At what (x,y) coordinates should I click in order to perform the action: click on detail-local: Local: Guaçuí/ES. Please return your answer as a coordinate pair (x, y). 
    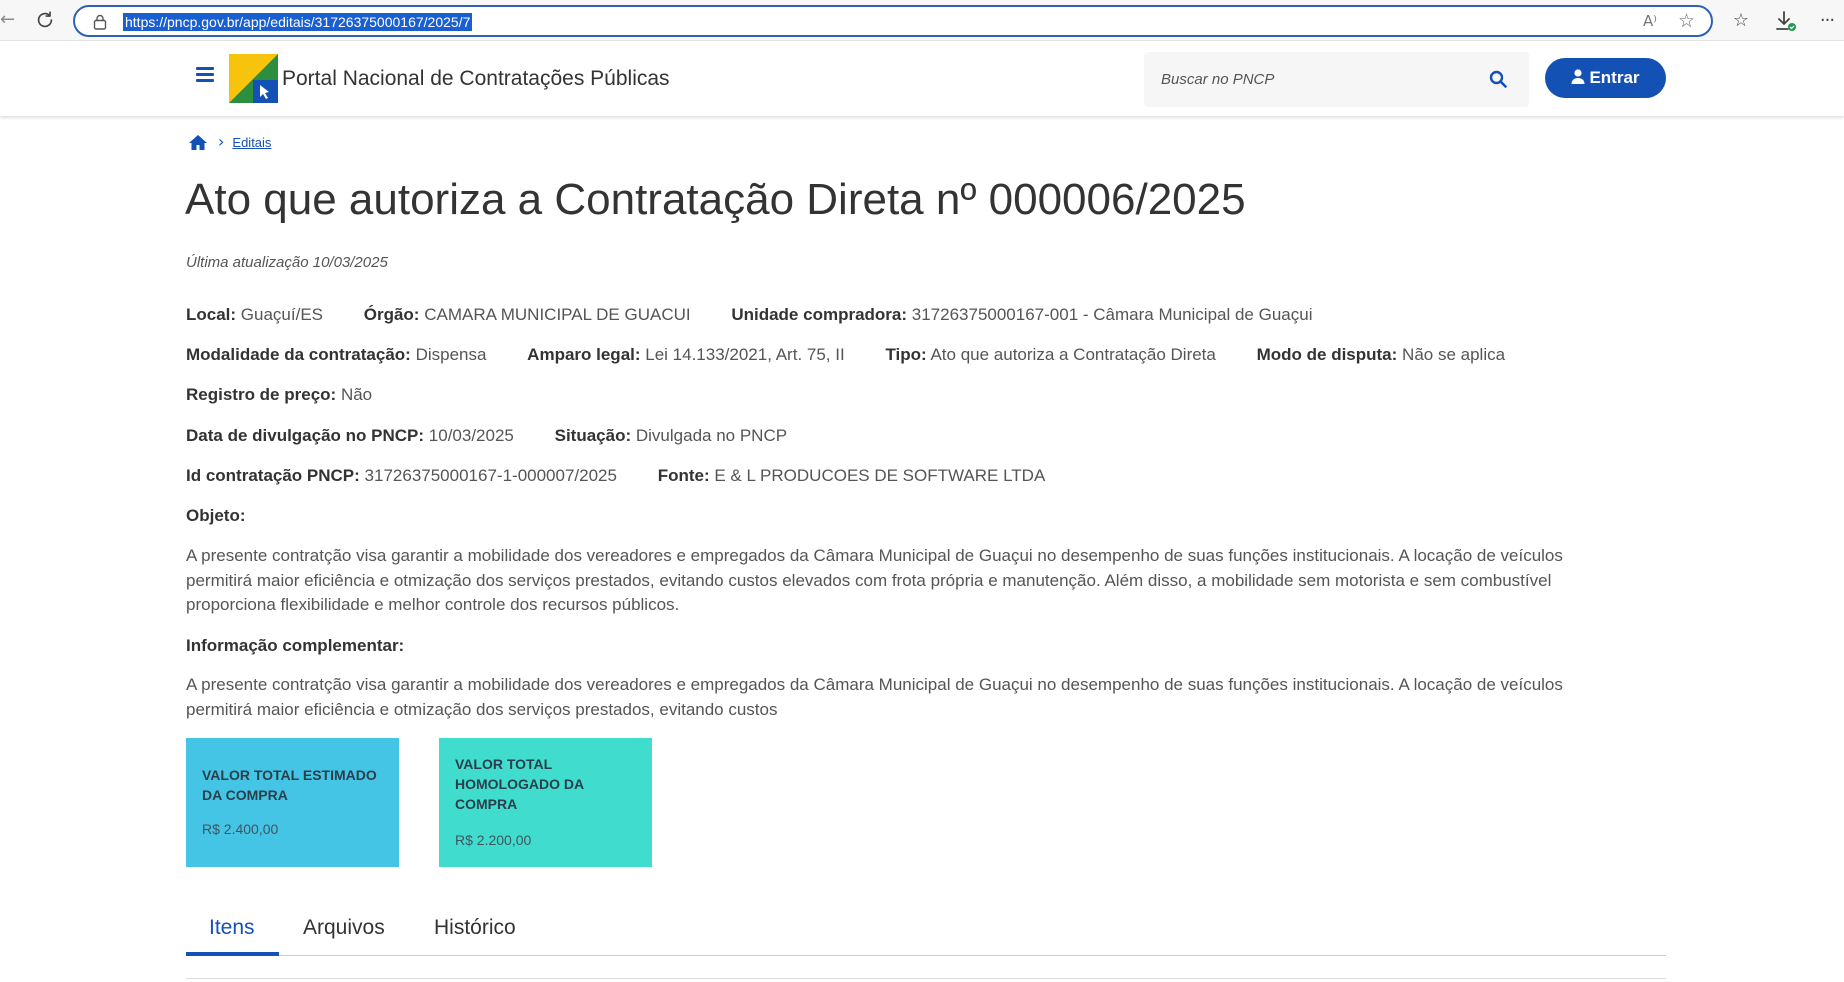
    Looking at the image, I should click on (255, 314).